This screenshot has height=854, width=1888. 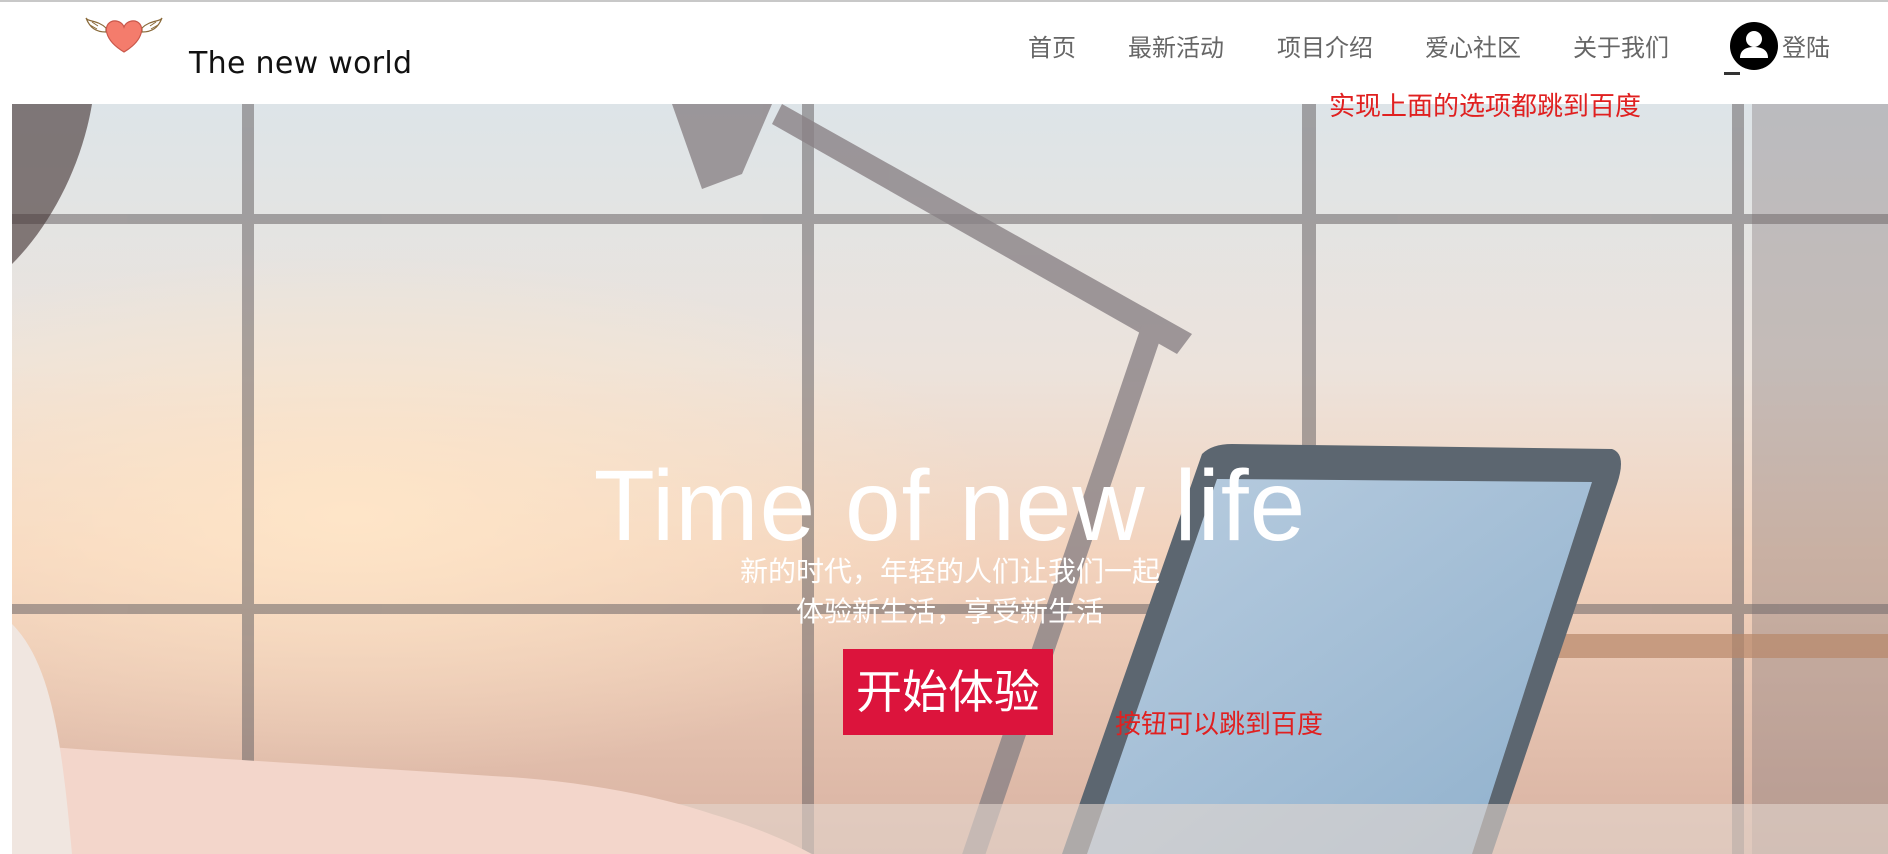 I want to click on nav-annotation: 实现上面的选项都跳到百度, so click(x=1485, y=107).